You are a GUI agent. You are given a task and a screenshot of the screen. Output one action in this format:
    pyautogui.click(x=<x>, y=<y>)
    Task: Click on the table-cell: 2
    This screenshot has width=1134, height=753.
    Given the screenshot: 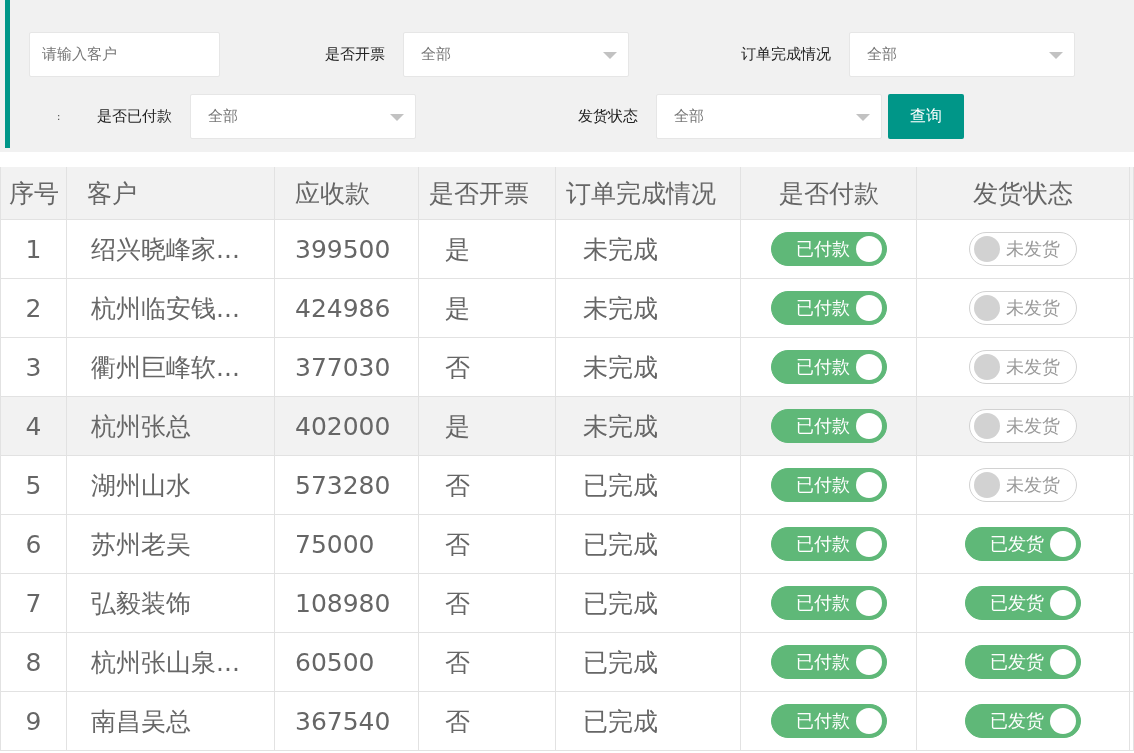 What is the action you would take?
    pyautogui.click(x=33, y=308)
    